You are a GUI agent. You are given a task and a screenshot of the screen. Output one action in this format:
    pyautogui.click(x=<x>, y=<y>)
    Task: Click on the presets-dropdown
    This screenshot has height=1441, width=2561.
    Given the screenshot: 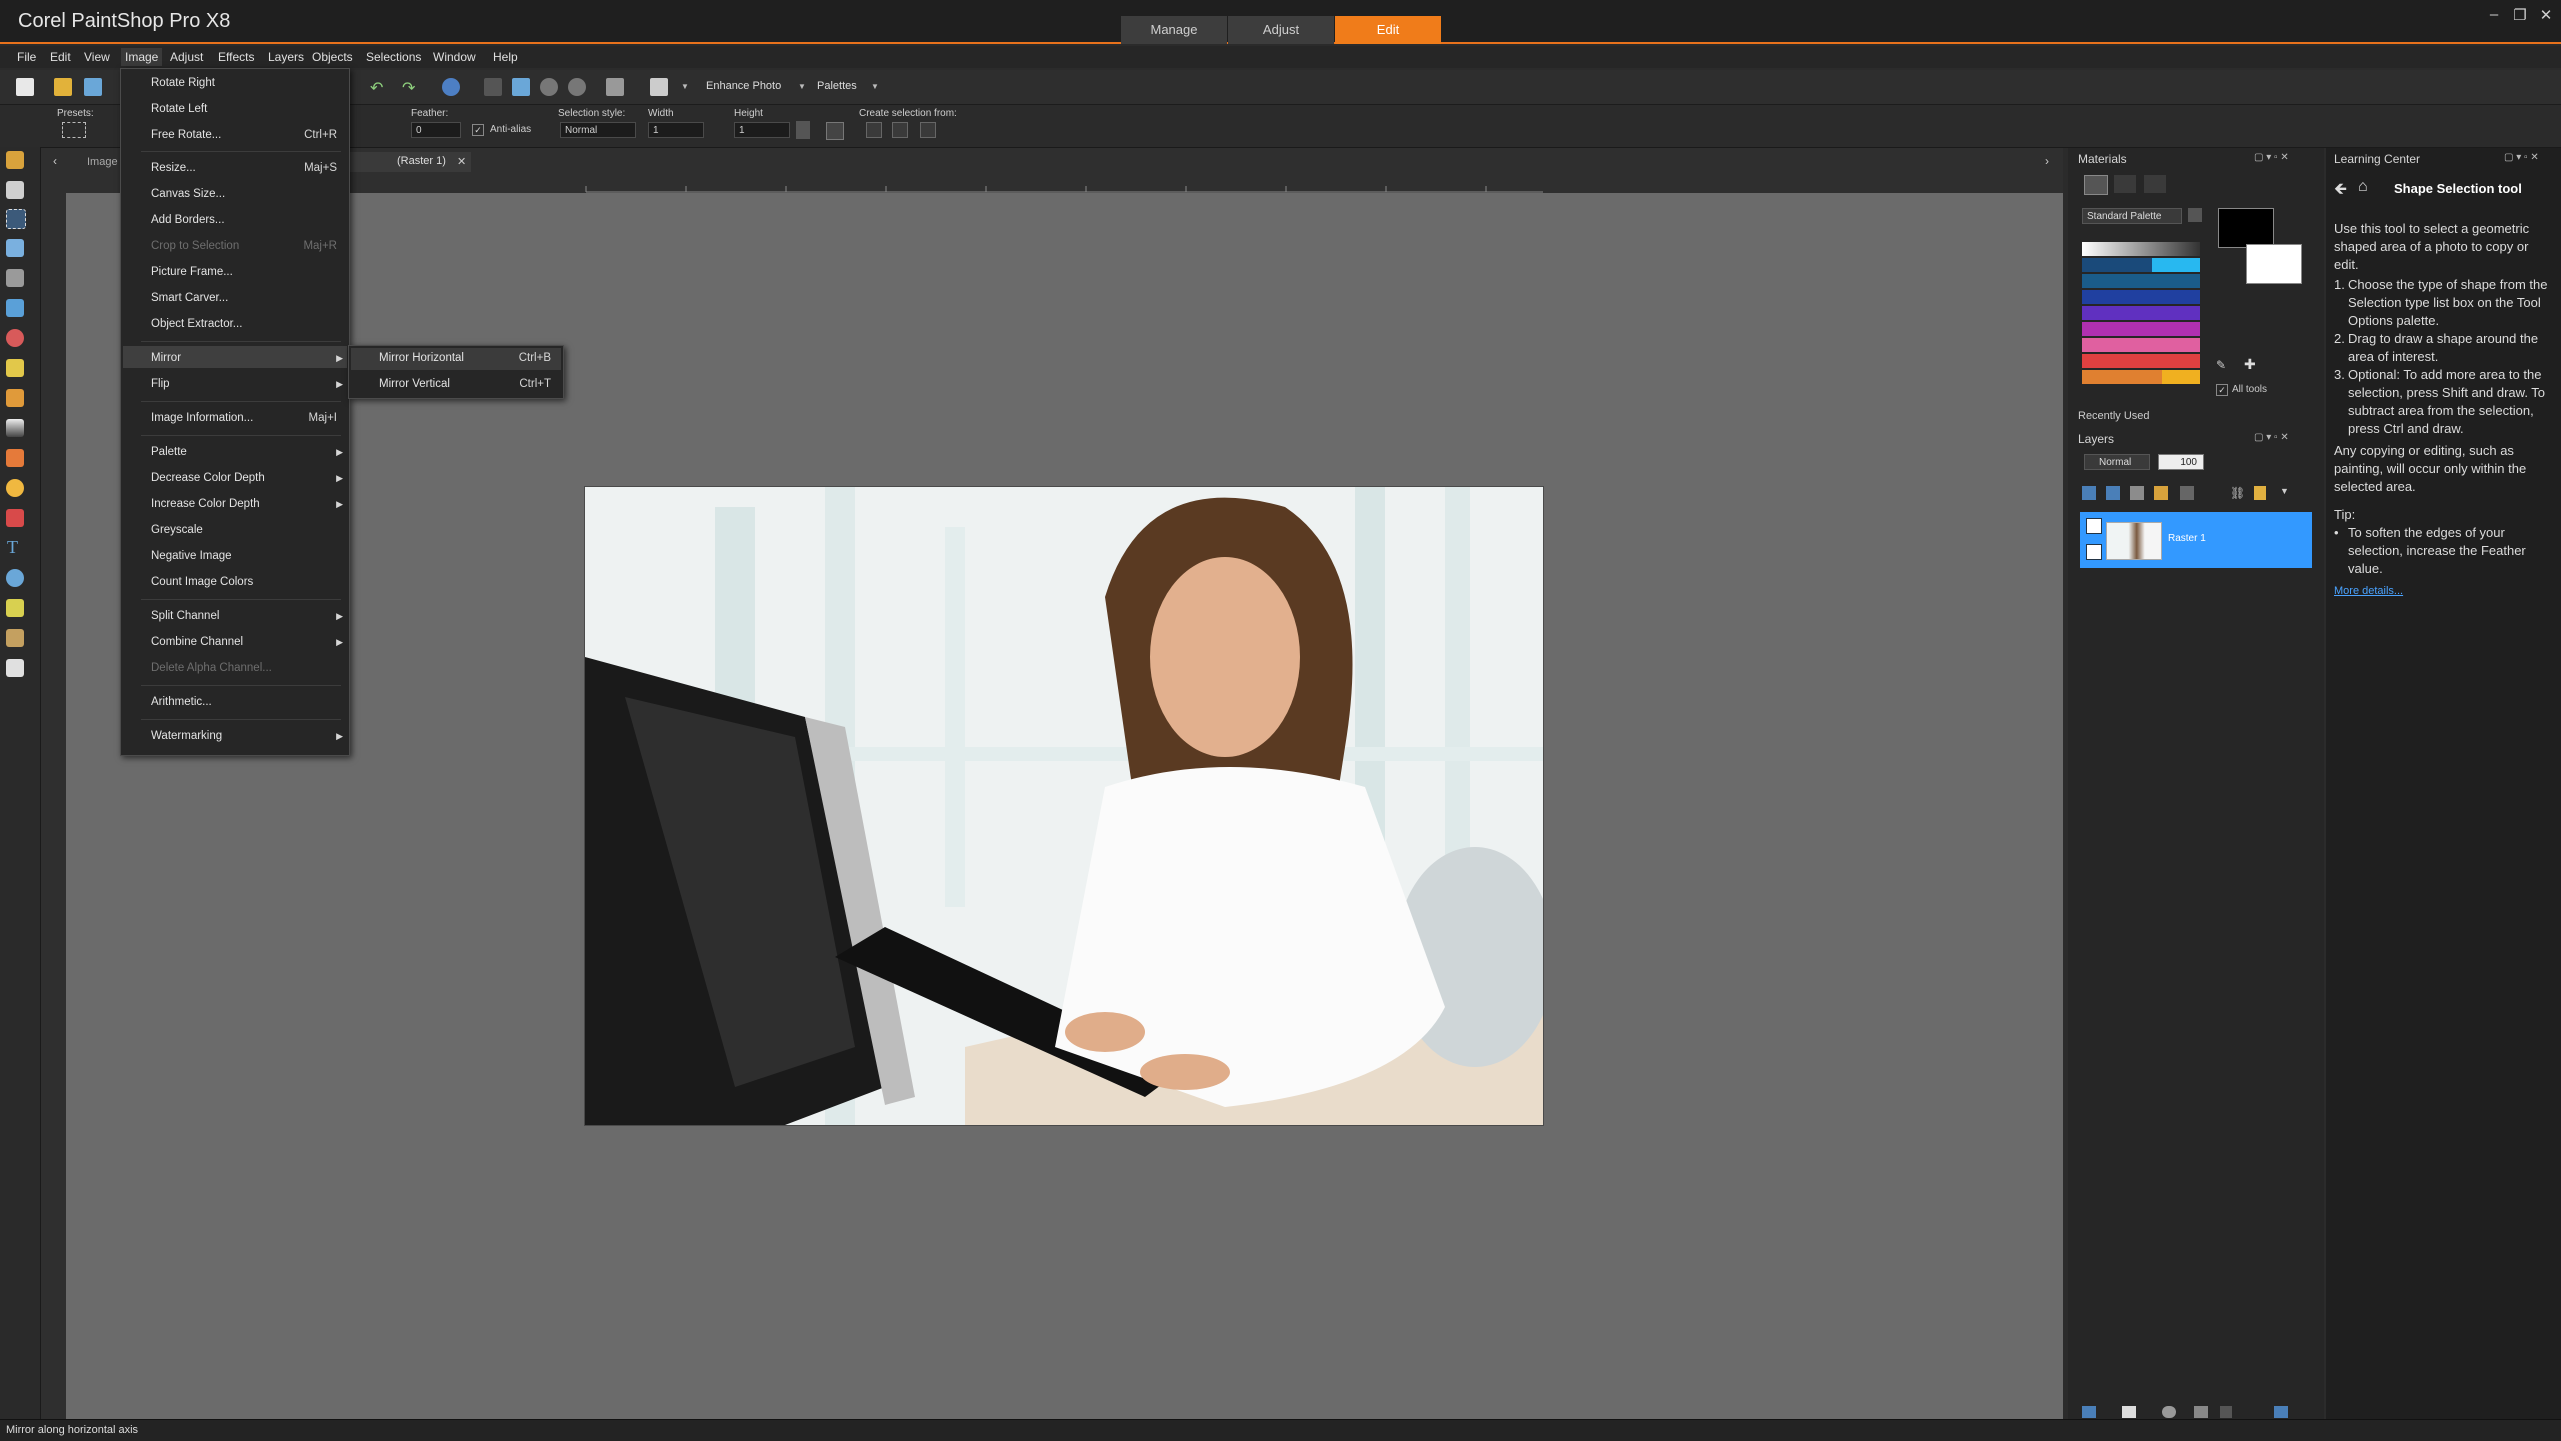 What is the action you would take?
    pyautogui.click(x=74, y=130)
    